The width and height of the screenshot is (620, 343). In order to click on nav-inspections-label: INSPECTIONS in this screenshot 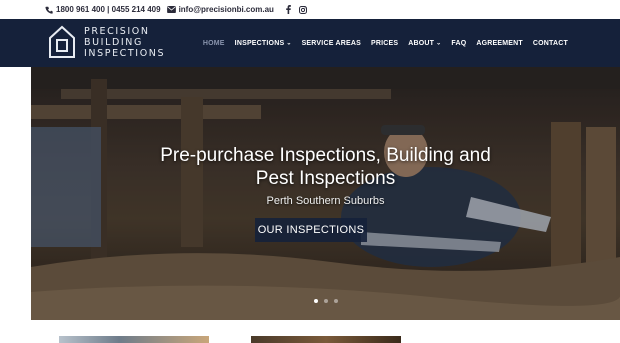, I will do `click(259, 43)`.